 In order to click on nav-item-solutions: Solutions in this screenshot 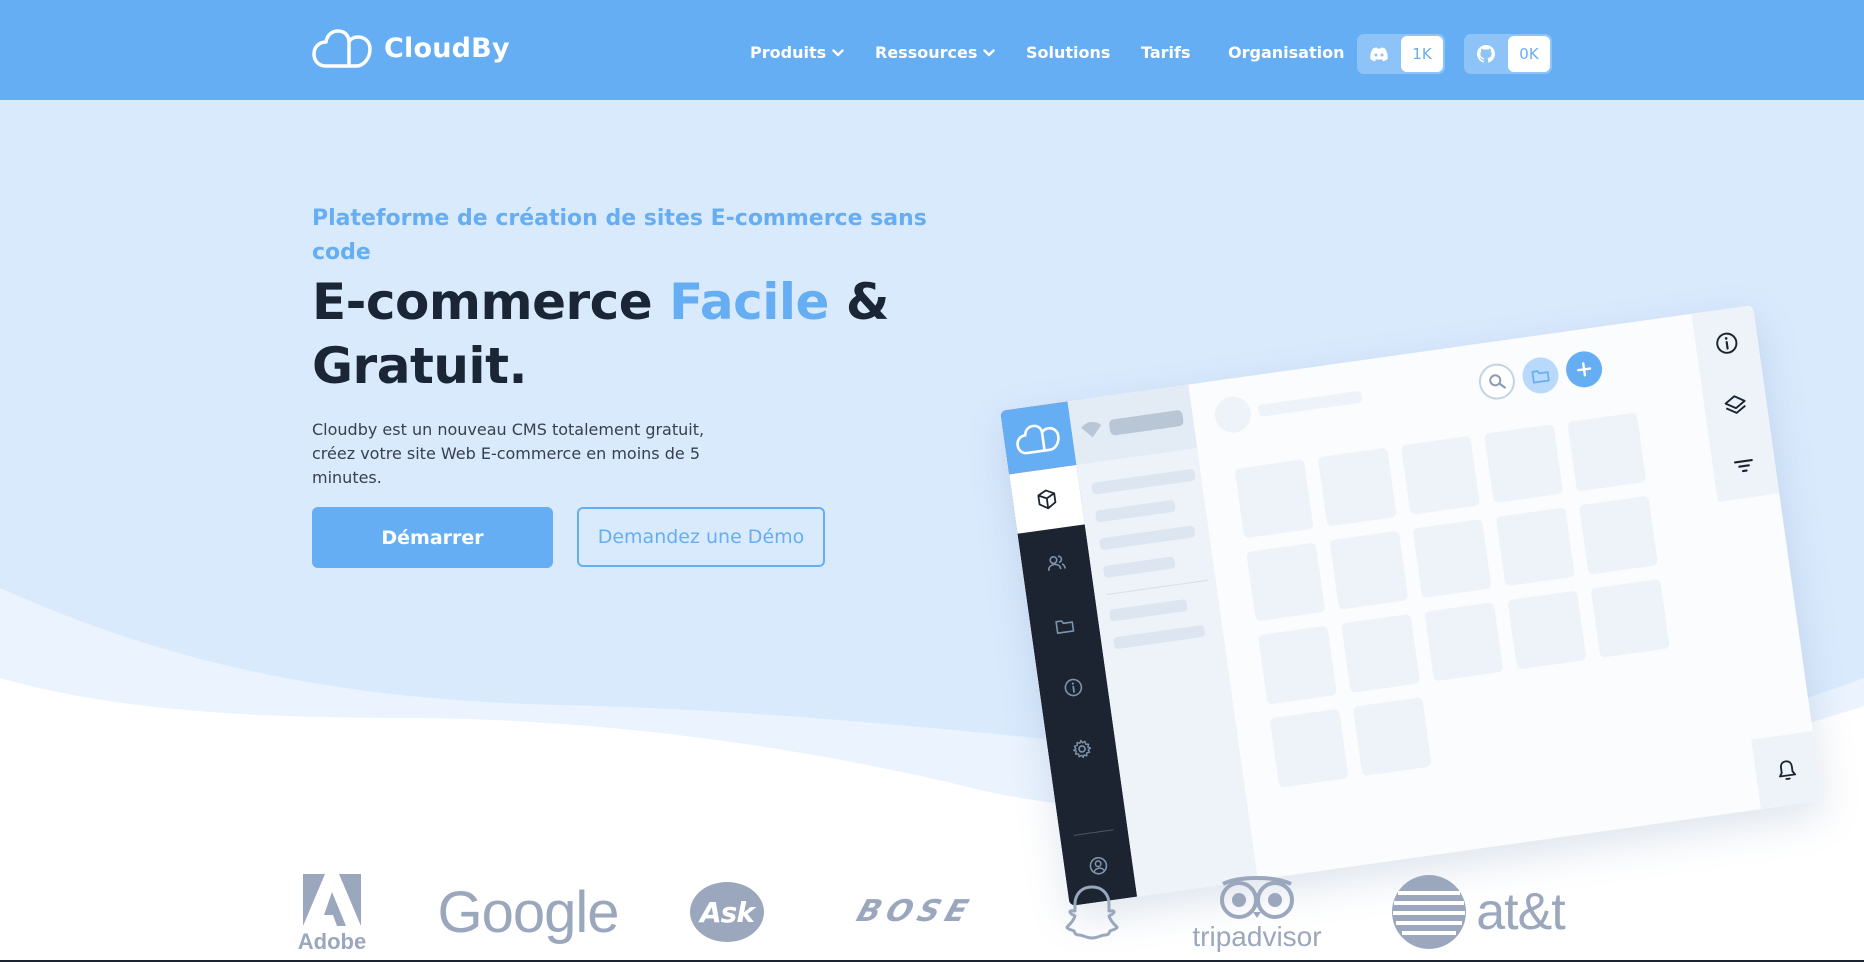, I will do `click(1068, 52)`.